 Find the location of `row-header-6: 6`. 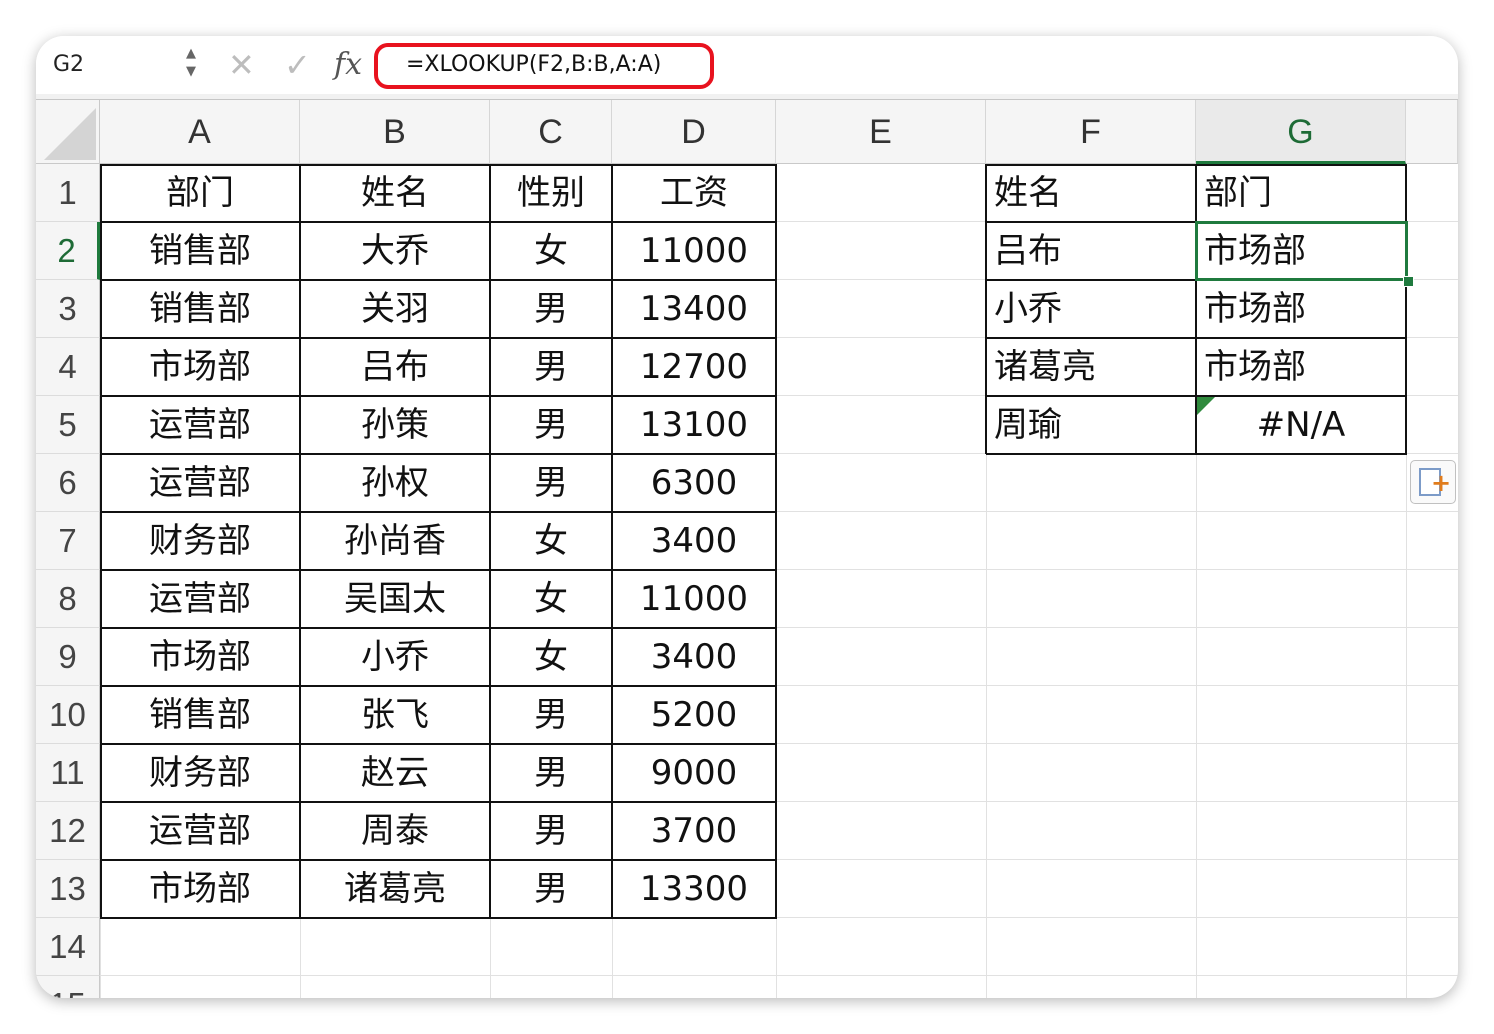

row-header-6: 6 is located at coordinates (68, 483).